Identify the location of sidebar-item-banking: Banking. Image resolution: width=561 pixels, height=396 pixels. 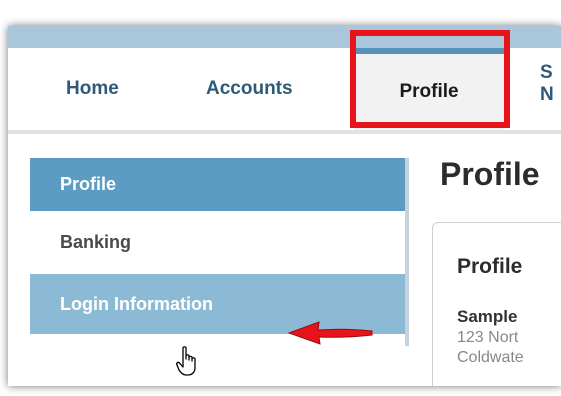
(217, 242).